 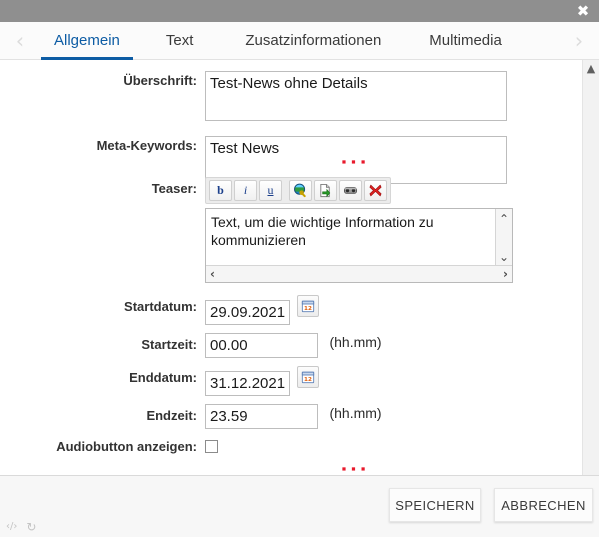 What do you see at coordinates (31, 527) in the screenshot?
I see `refresh-icon: ↻` at bounding box center [31, 527].